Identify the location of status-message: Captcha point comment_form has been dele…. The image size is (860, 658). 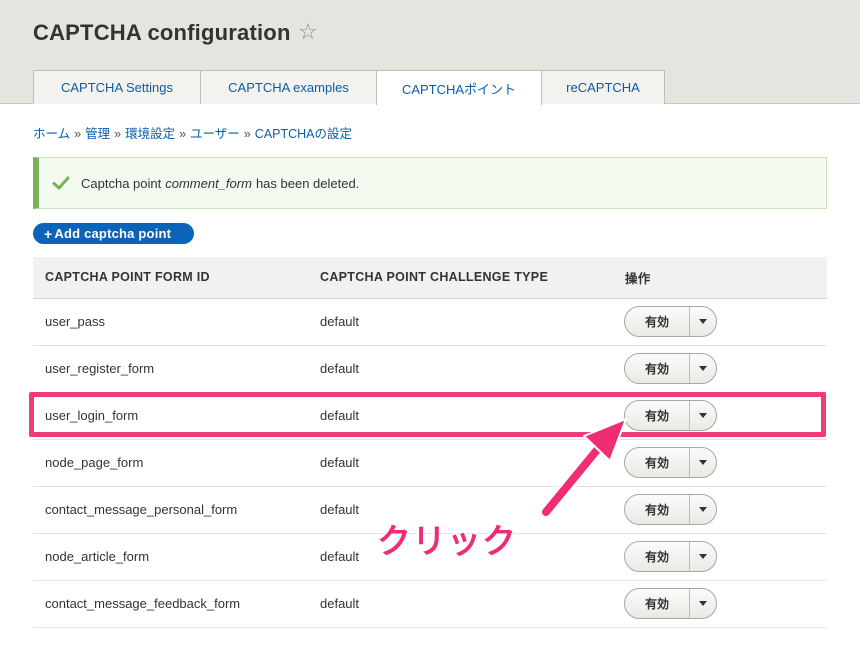
(430, 183).